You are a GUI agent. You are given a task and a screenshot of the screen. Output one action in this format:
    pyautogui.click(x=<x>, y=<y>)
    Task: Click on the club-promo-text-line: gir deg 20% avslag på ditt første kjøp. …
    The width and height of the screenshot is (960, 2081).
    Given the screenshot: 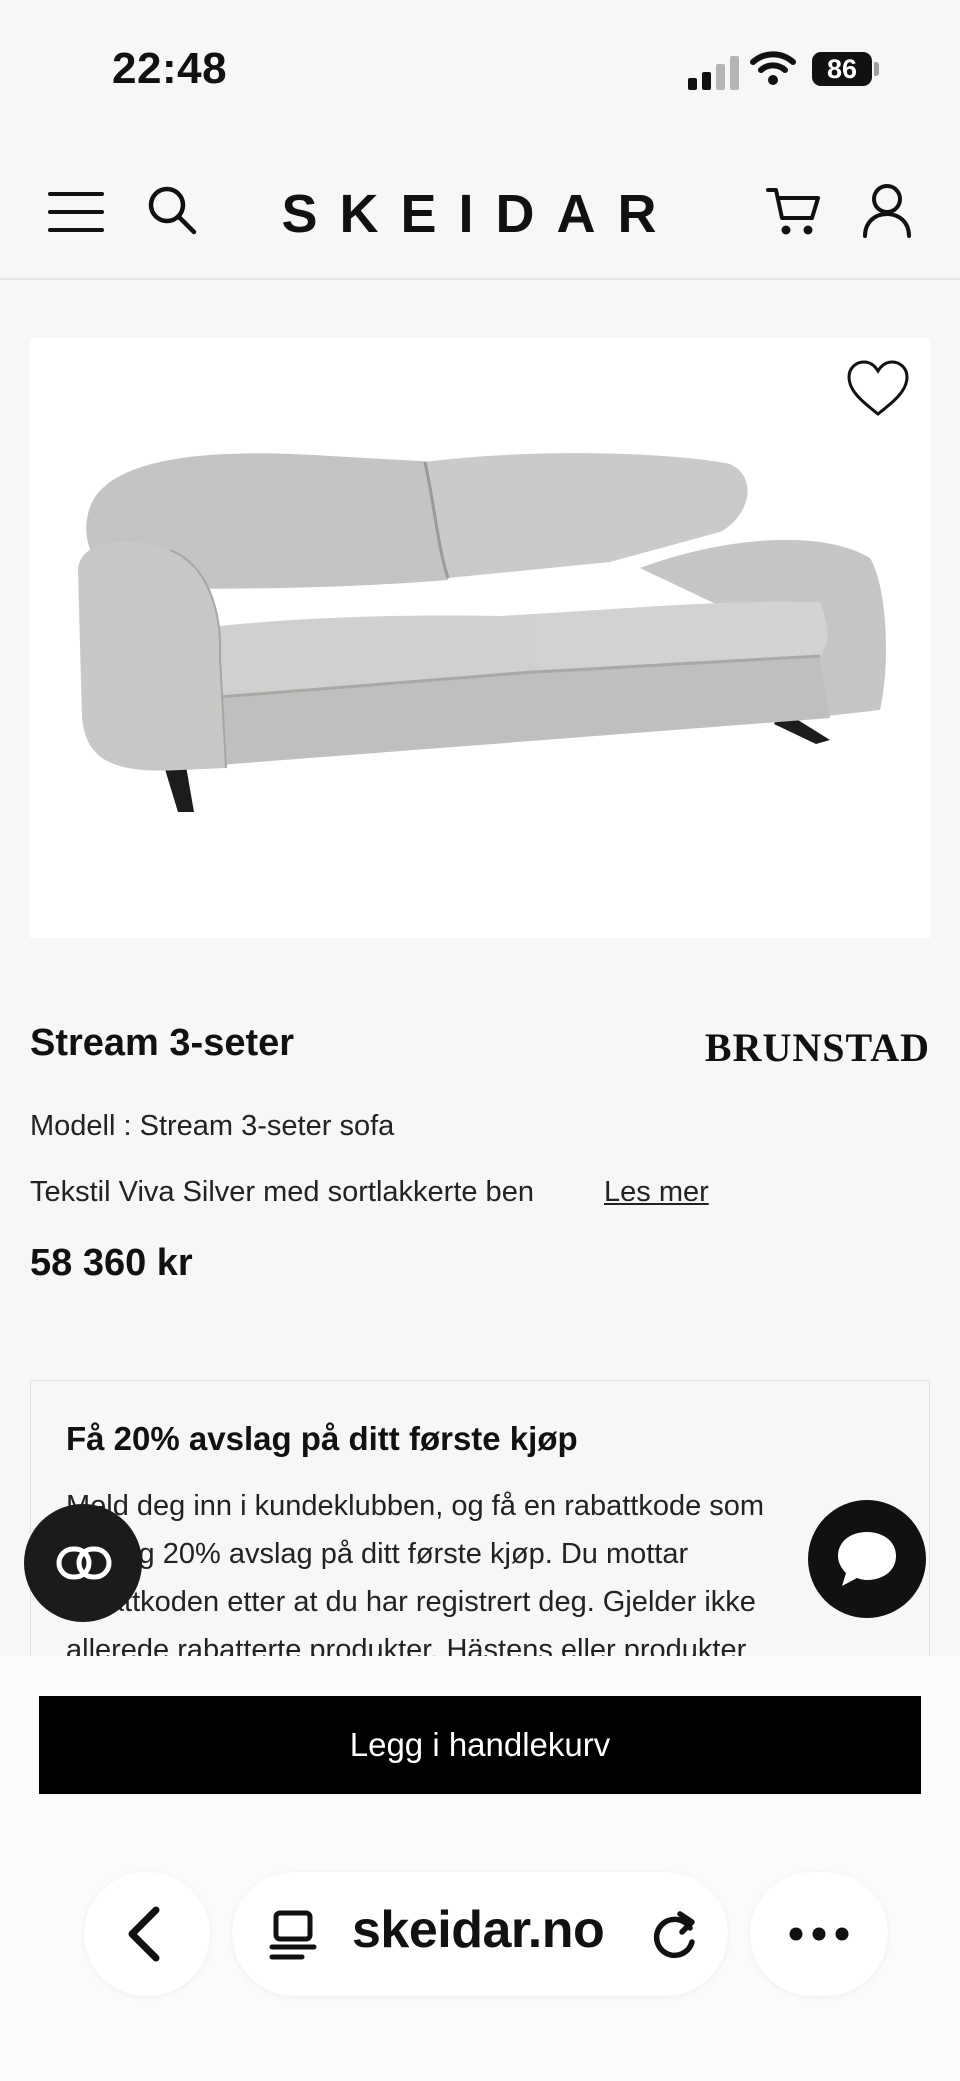 What is the action you would take?
    pyautogui.click(x=377, y=1554)
    